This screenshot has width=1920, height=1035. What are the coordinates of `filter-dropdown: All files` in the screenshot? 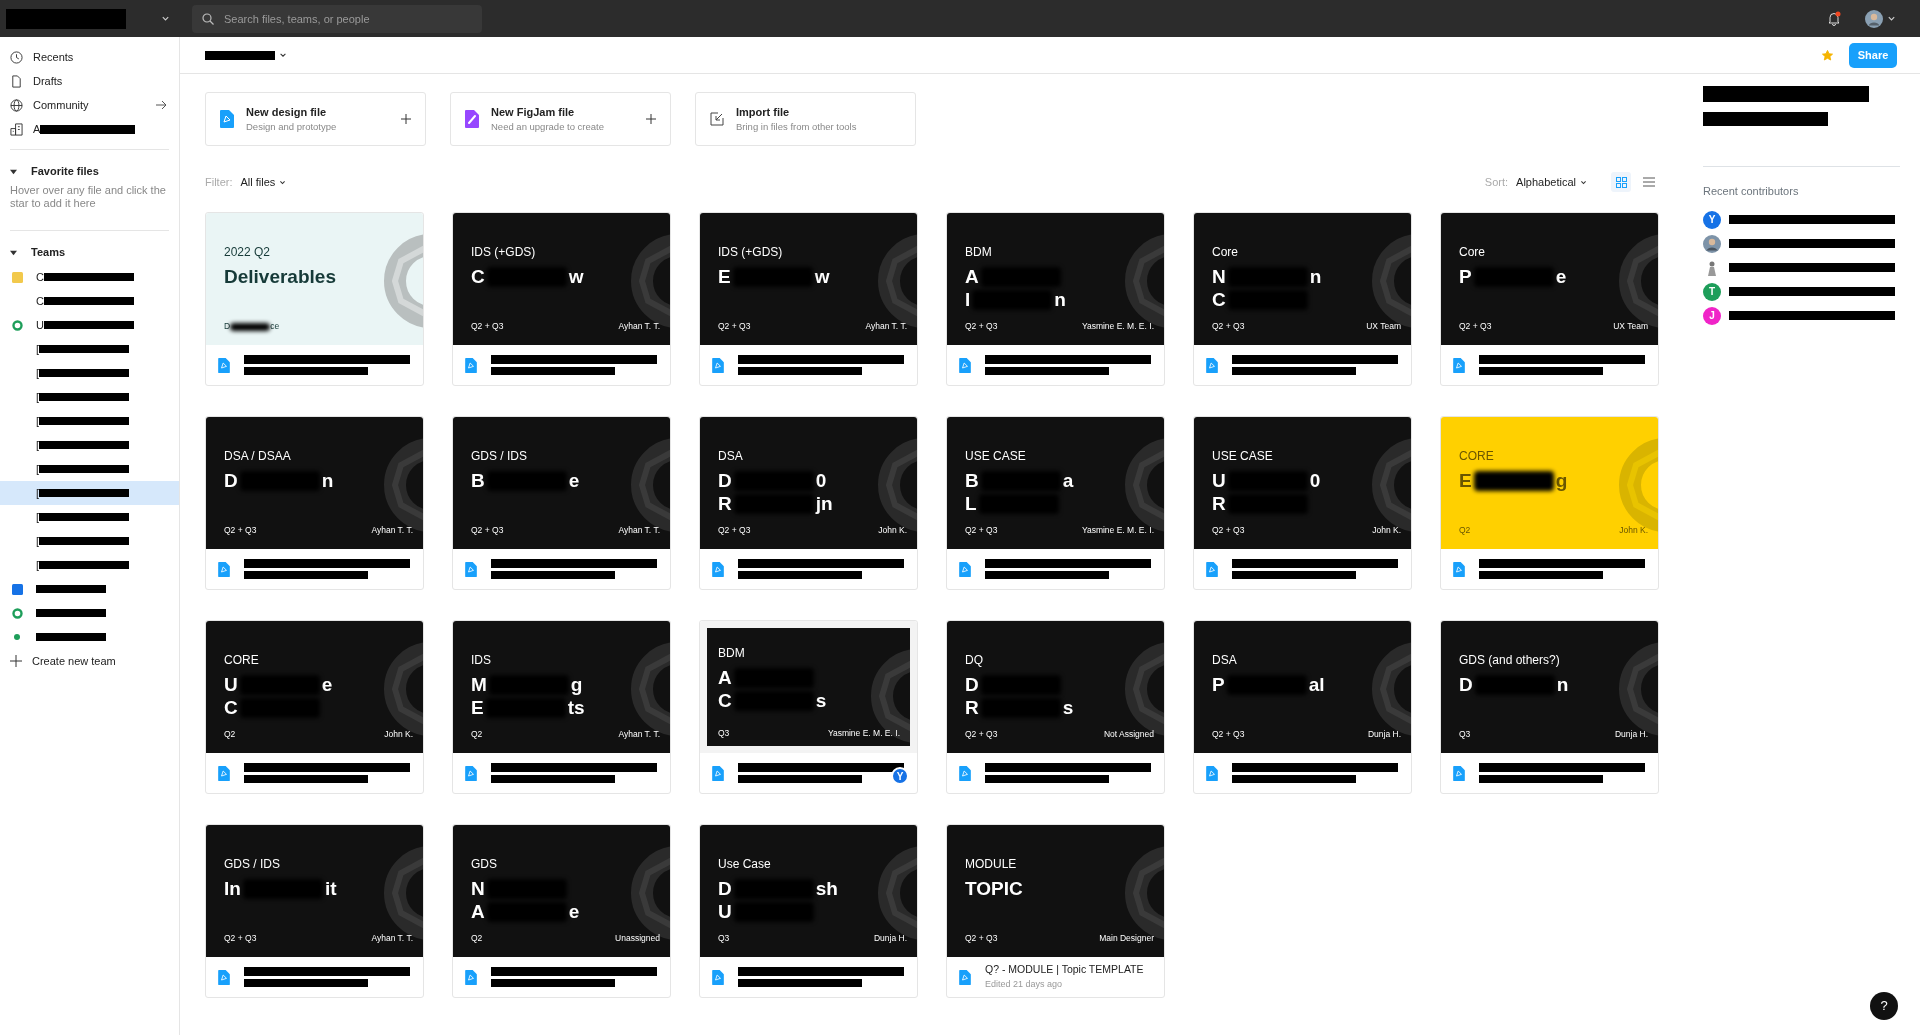 It's located at (263, 182).